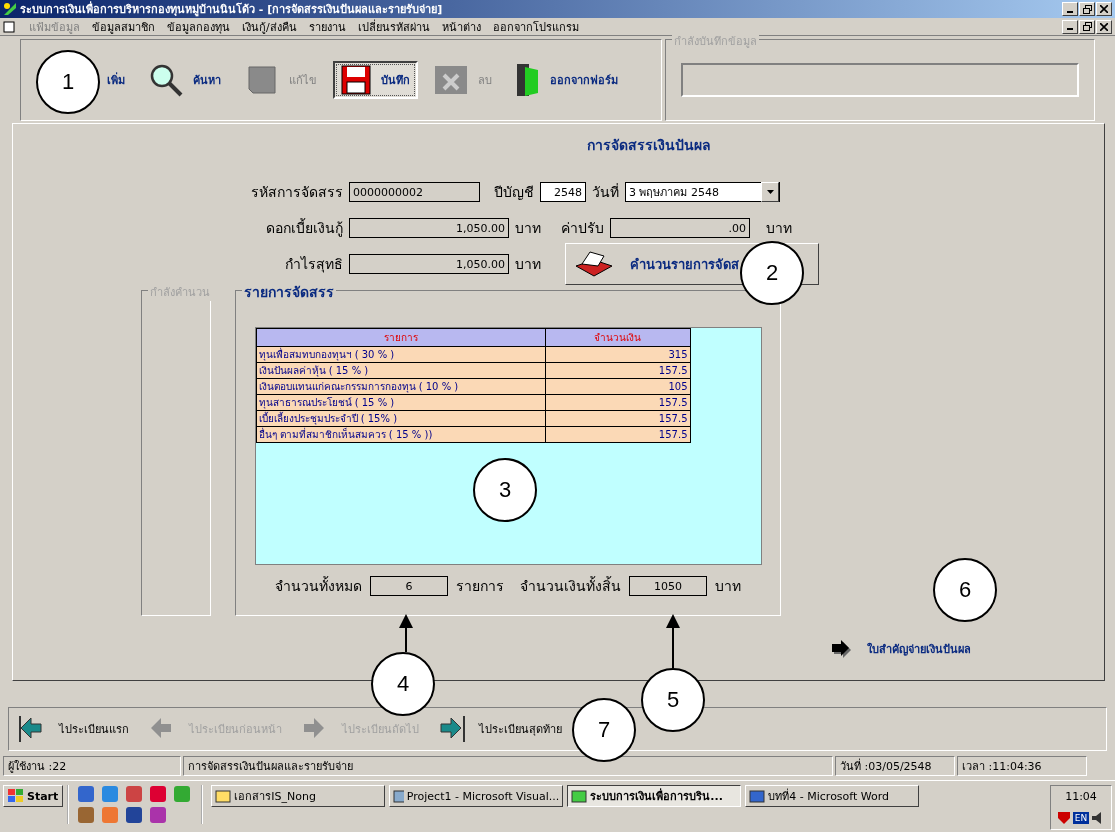  What do you see at coordinates (617, 337) in the screenshot?
I see `column-header: จำนวนเงิน` at bounding box center [617, 337].